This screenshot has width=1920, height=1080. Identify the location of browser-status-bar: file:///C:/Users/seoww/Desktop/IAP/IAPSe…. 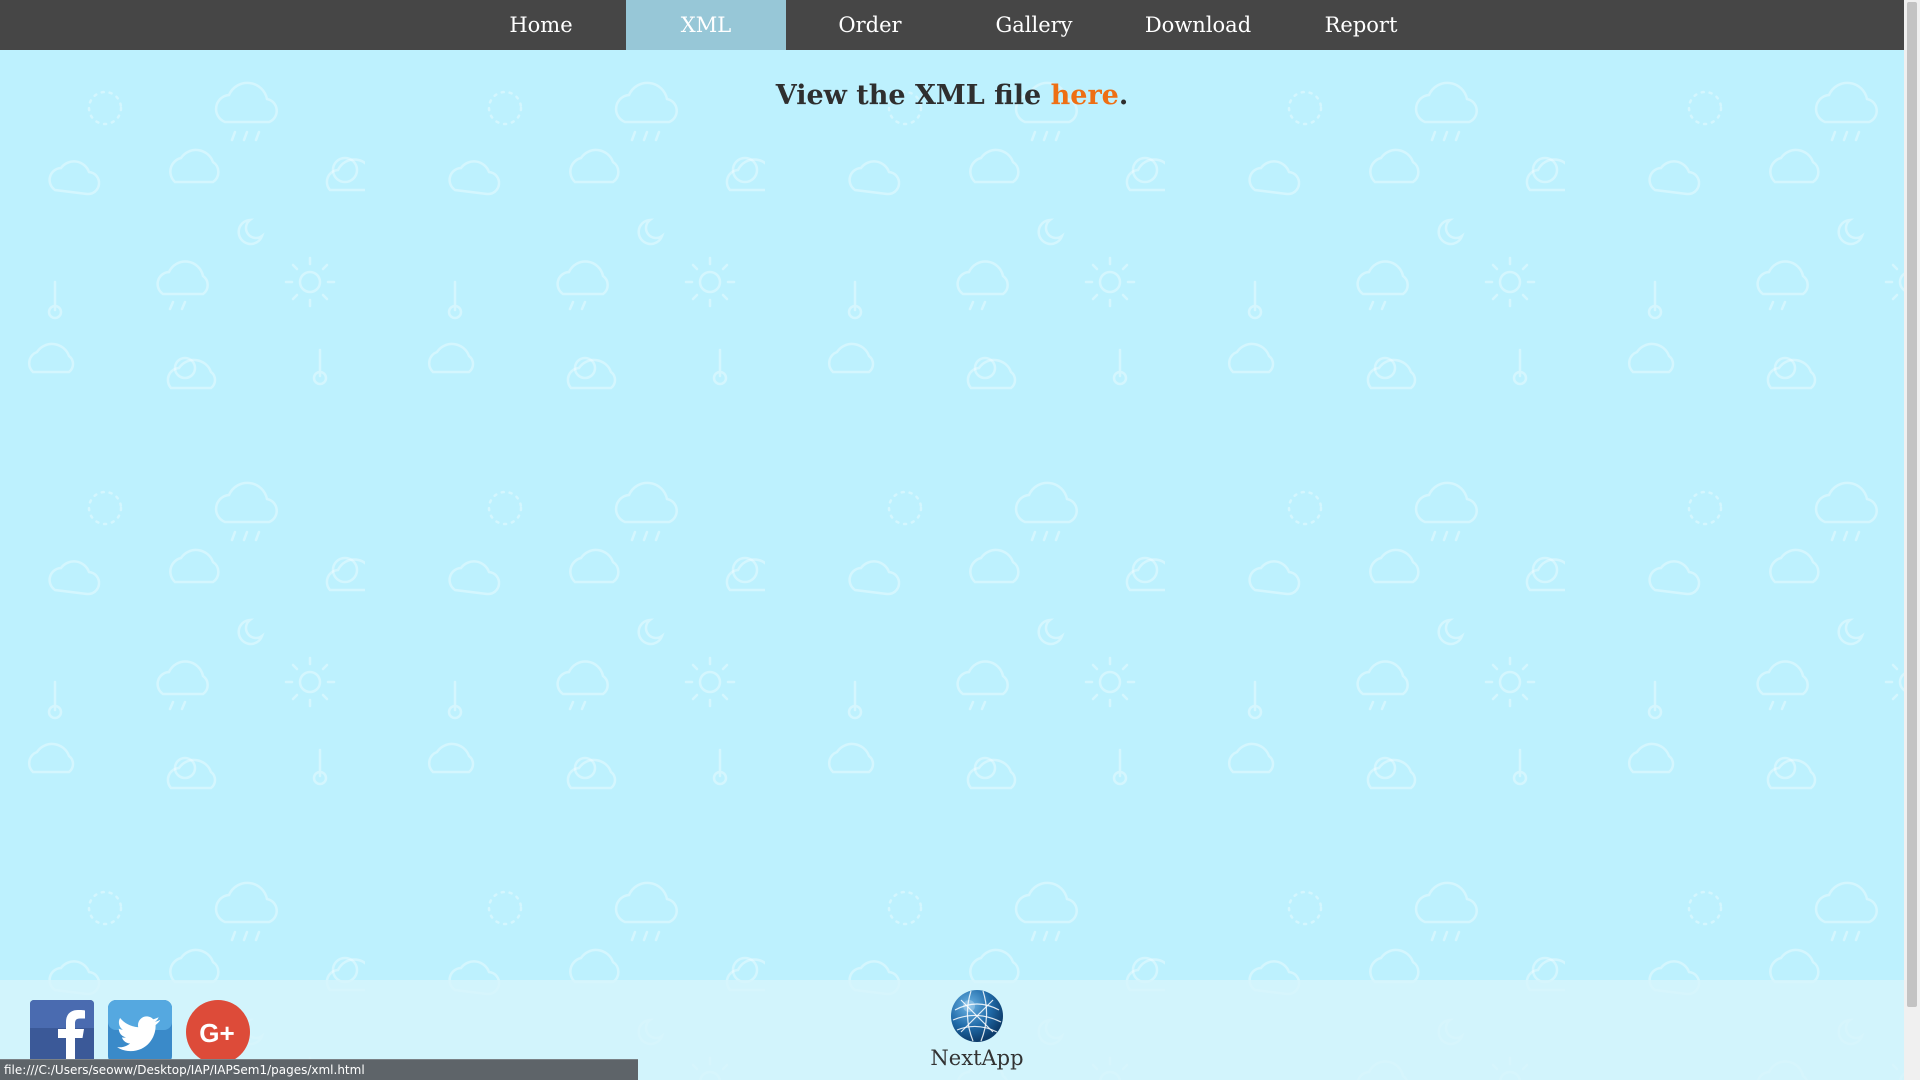
(319, 1069).